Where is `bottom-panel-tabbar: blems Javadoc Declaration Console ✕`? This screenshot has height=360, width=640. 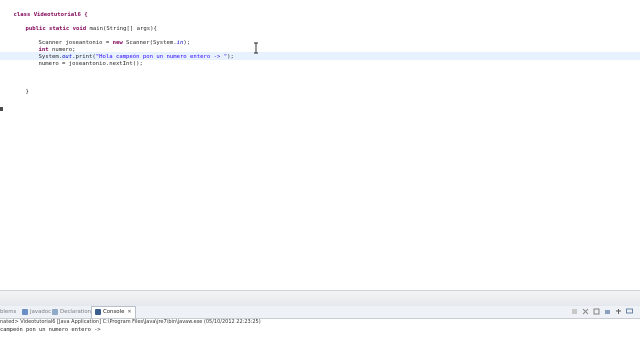 bottom-panel-tabbar: blems Javadoc Declaration Console ✕ is located at coordinates (320, 312).